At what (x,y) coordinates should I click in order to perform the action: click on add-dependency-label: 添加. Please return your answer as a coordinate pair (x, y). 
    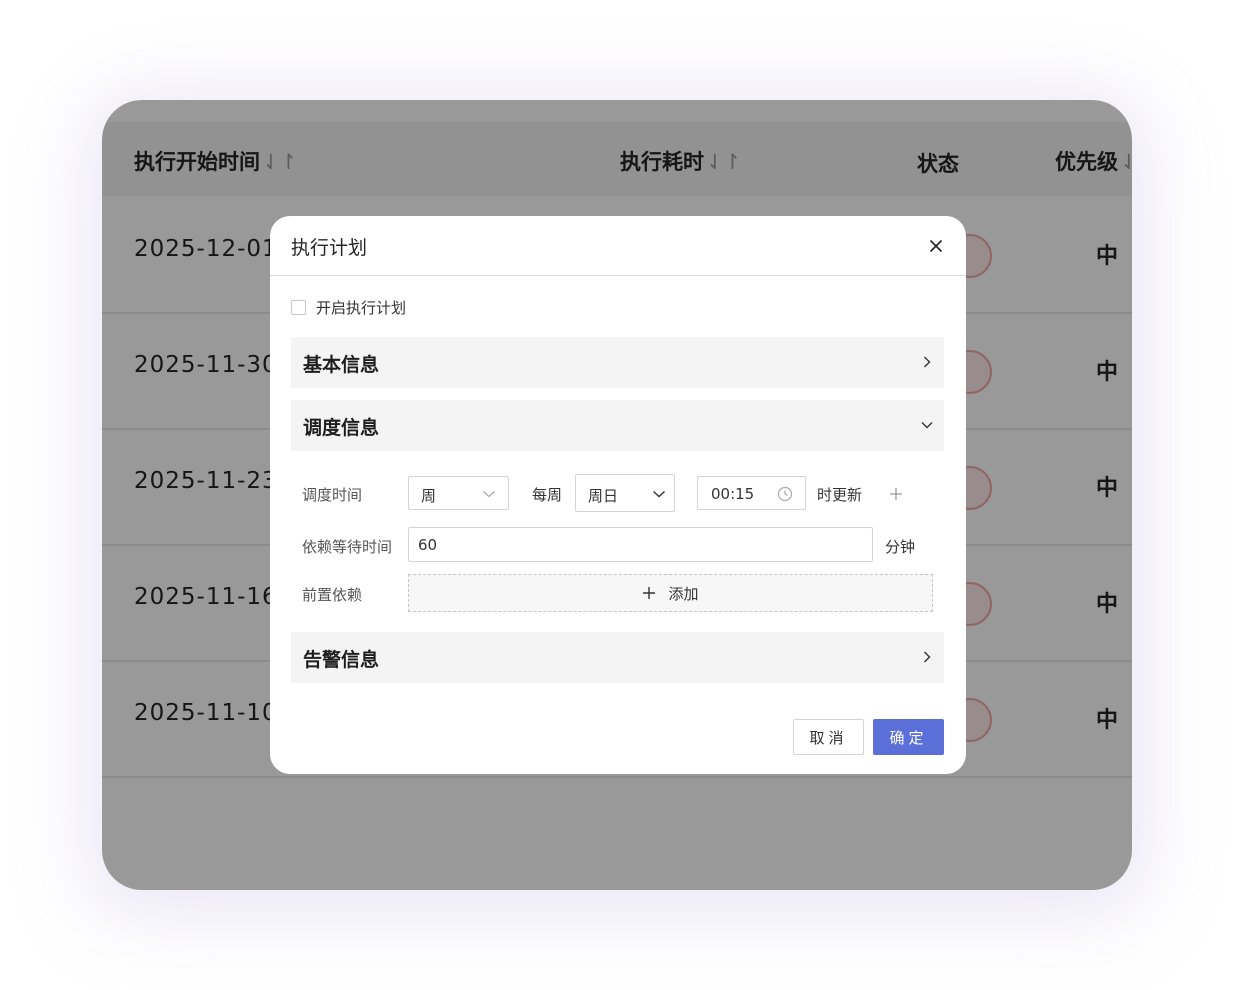
    Looking at the image, I should click on (683, 593).